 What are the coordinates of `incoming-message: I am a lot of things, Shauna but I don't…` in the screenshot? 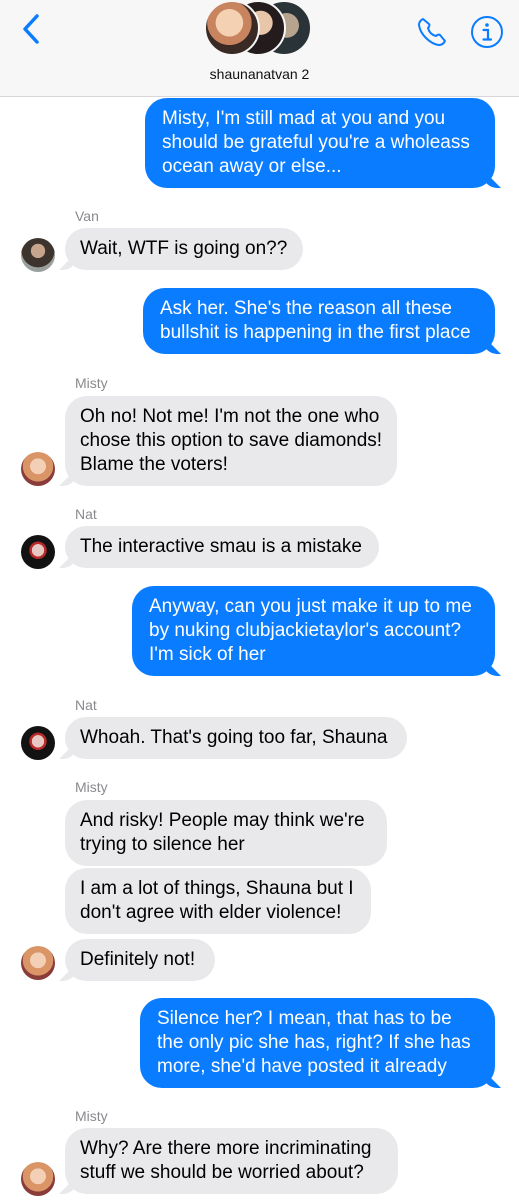 It's located at (218, 901).